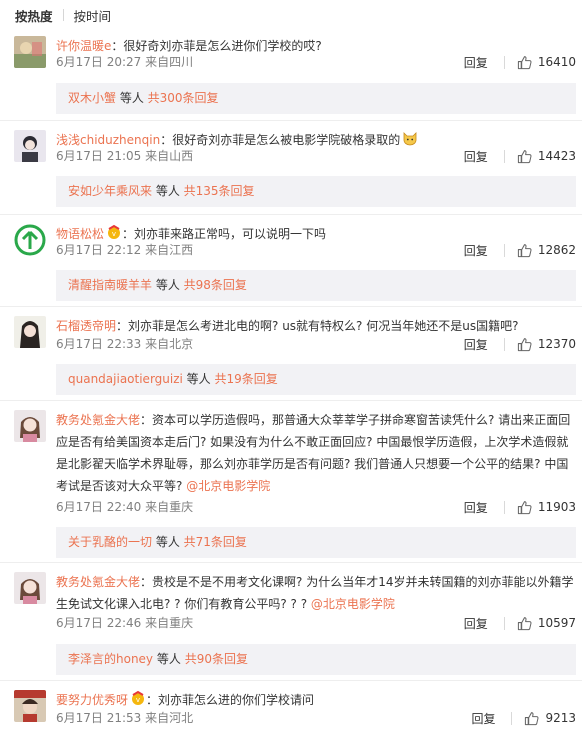 This screenshot has height=729, width=582. I want to click on like-button: 12862, so click(546, 250).